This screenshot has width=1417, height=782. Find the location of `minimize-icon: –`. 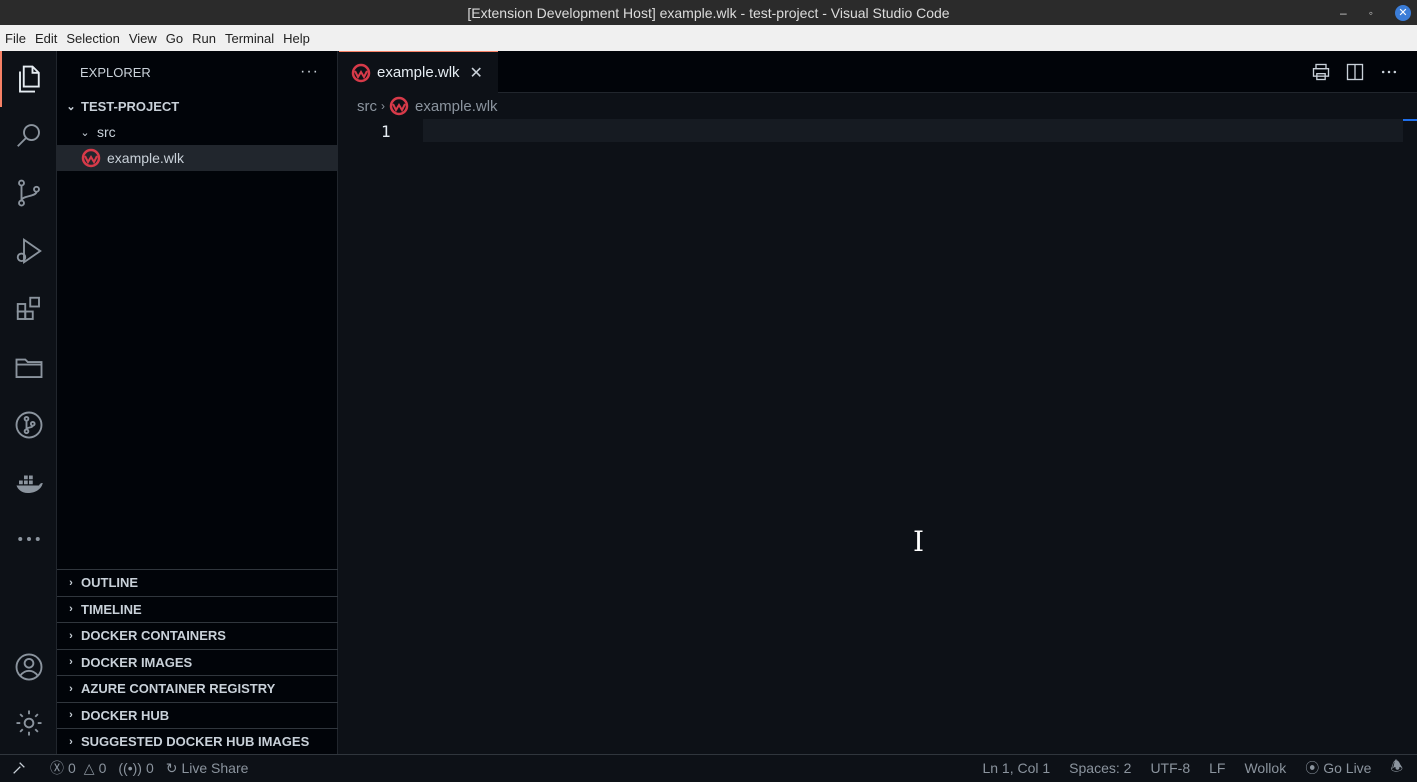

minimize-icon: – is located at coordinates (1343, 13).